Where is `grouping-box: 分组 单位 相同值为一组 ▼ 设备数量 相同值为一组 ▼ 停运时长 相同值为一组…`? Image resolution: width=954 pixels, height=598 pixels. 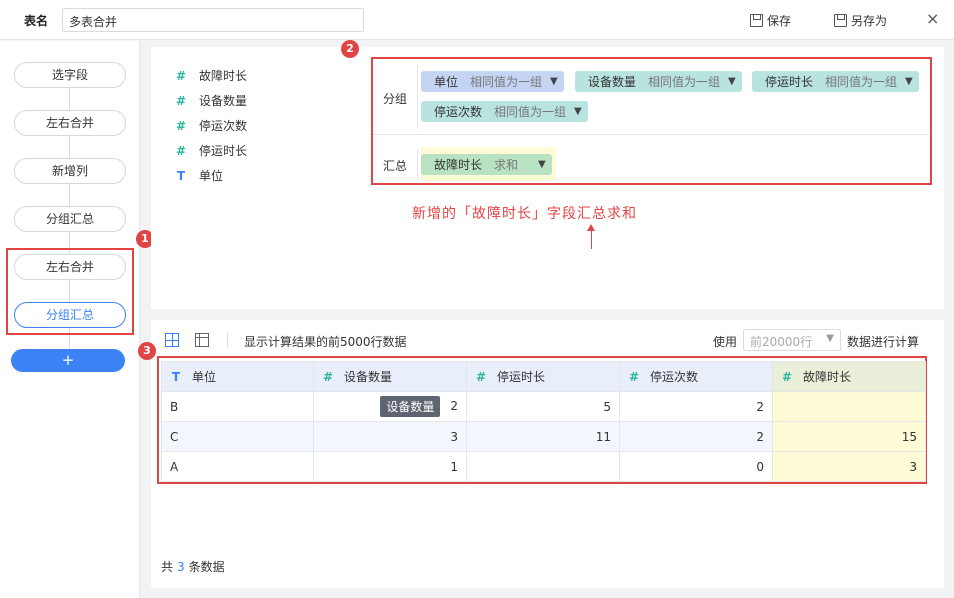
grouping-box: 分组 单位 相同值为一组 ▼ 设备数量 相同值为一组 ▼ 停运时长 相同值为一组… is located at coordinates (651, 121).